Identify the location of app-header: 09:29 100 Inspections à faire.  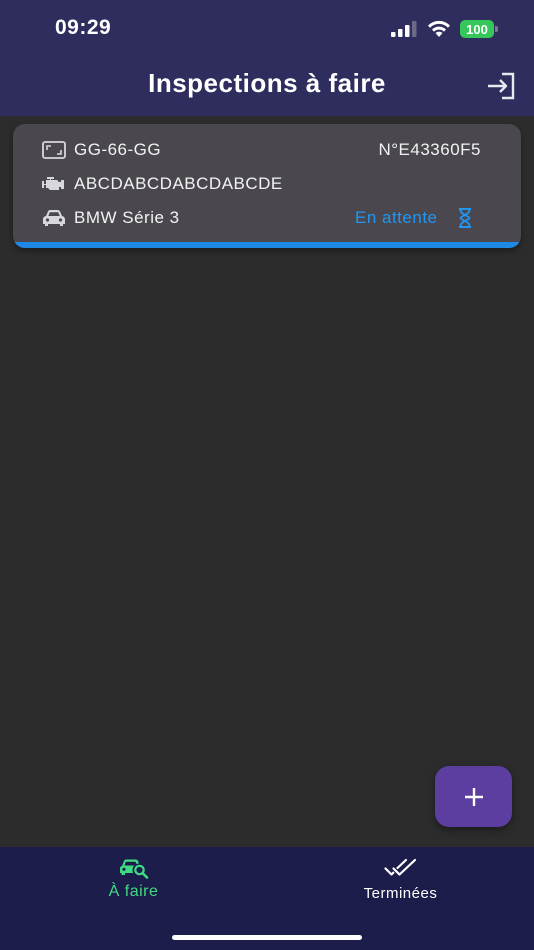
(267, 58).